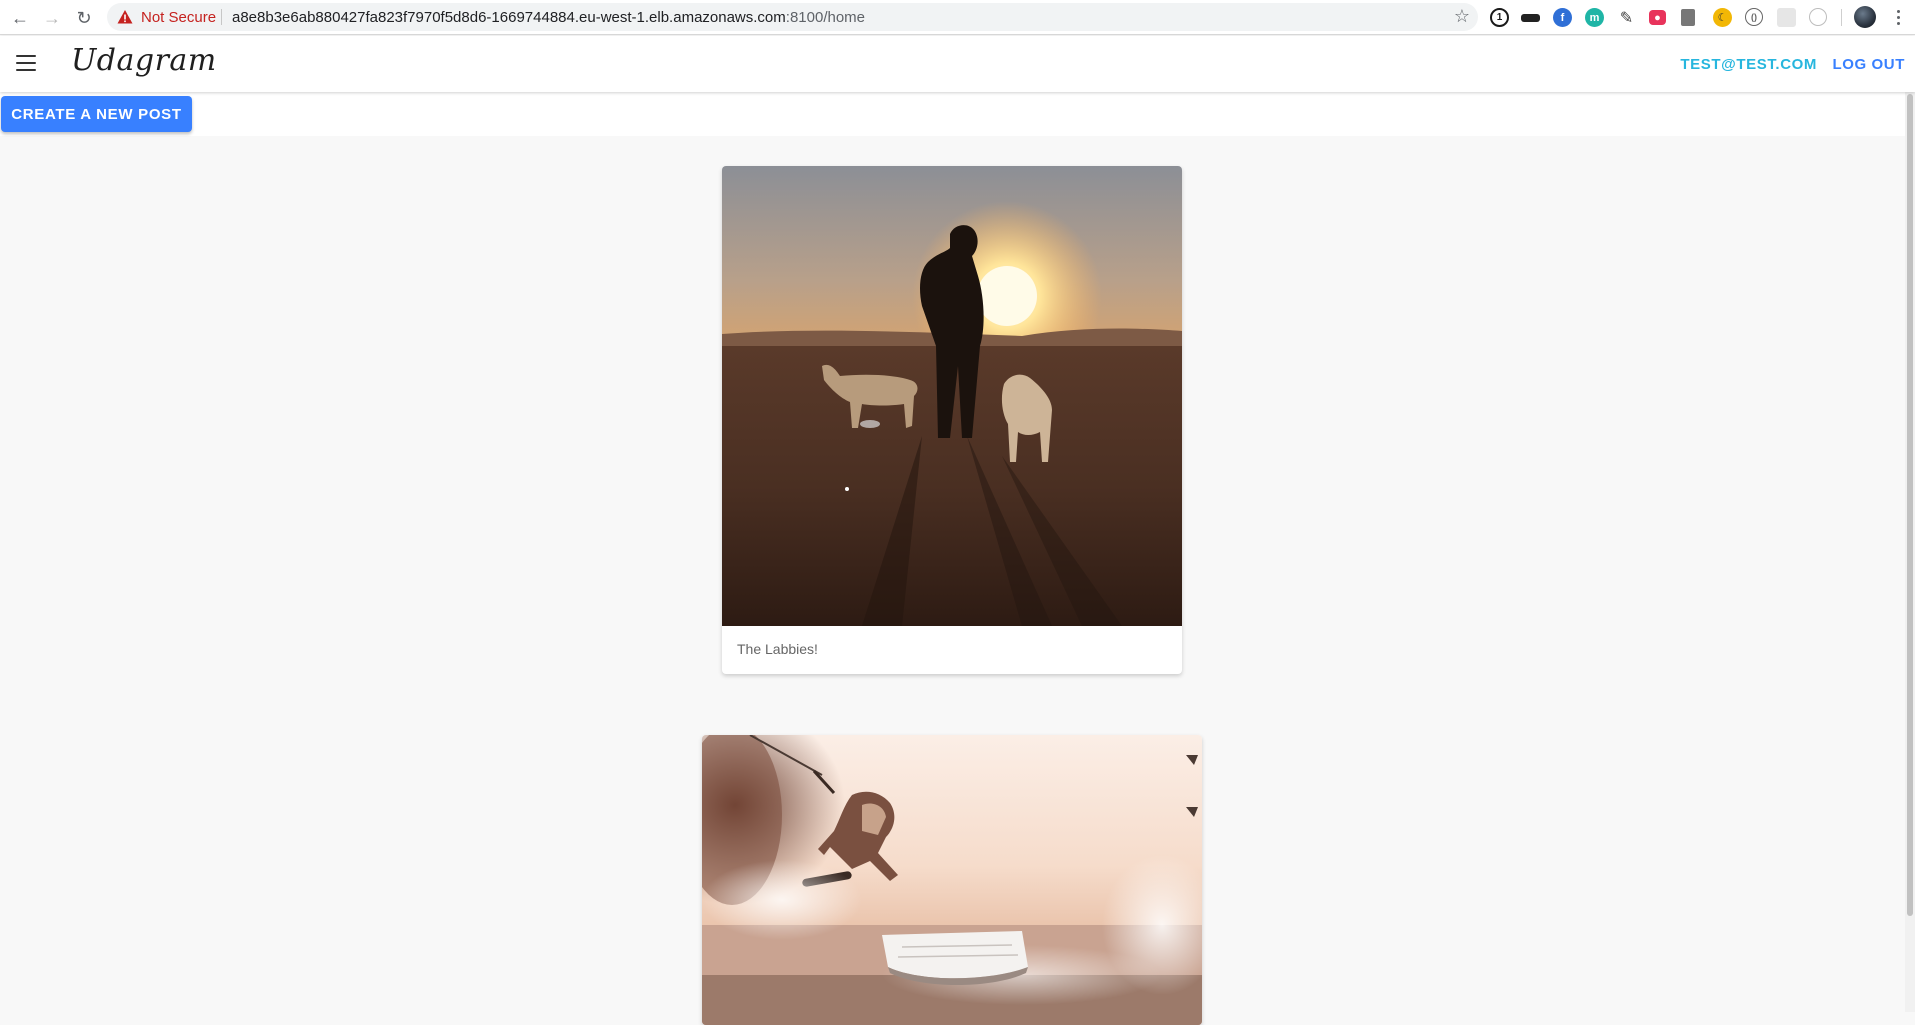  I want to click on moon-icon: ☾, so click(1722, 17).